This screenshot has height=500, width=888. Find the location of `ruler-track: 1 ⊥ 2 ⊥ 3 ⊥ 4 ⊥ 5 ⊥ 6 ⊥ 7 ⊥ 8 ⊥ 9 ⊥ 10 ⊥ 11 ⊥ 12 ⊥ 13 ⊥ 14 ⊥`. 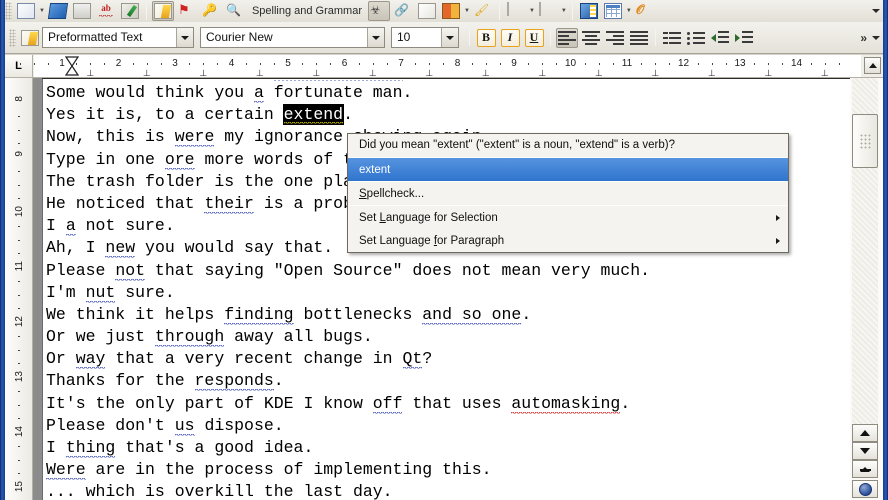

ruler-track: 1 ⊥ 2 ⊥ 3 ⊥ 4 ⊥ 5 ⊥ 6 ⊥ 7 ⊥ 8 ⊥ 9 ⊥ 10 ⊥ 11 ⊥ 12 ⊥ 13 ⊥ 14 ⊥ is located at coordinates (440, 66).